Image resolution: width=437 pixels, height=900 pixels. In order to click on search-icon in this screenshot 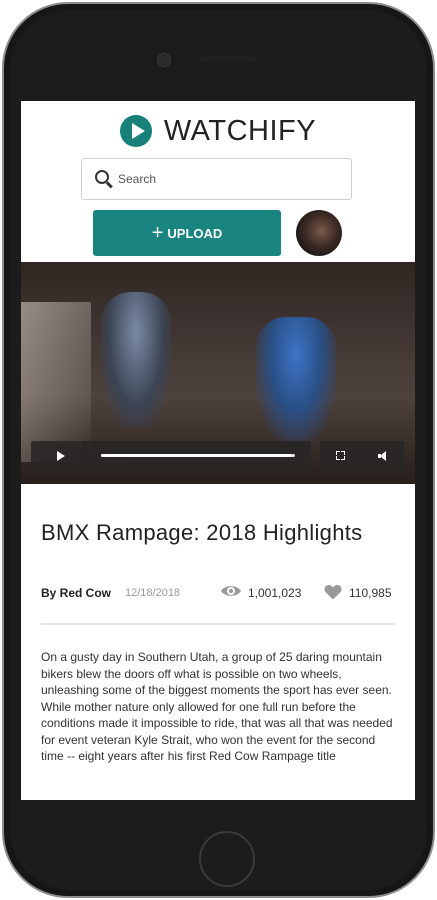, I will do `click(104, 179)`.